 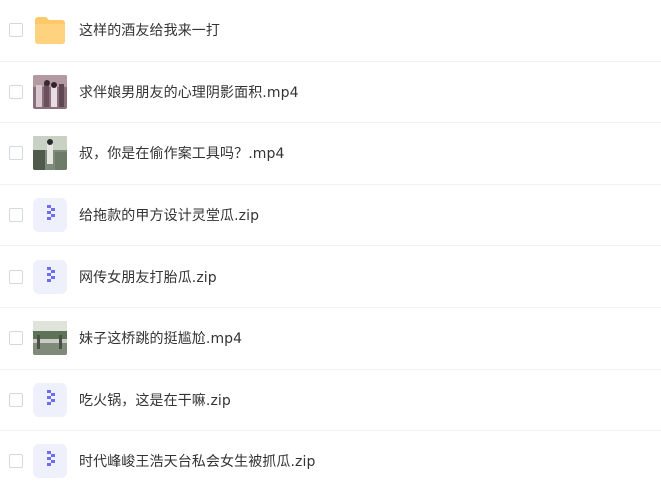 I want to click on file-name: 给拖款的甲方设计灵堂瓜.zip, so click(x=169, y=215).